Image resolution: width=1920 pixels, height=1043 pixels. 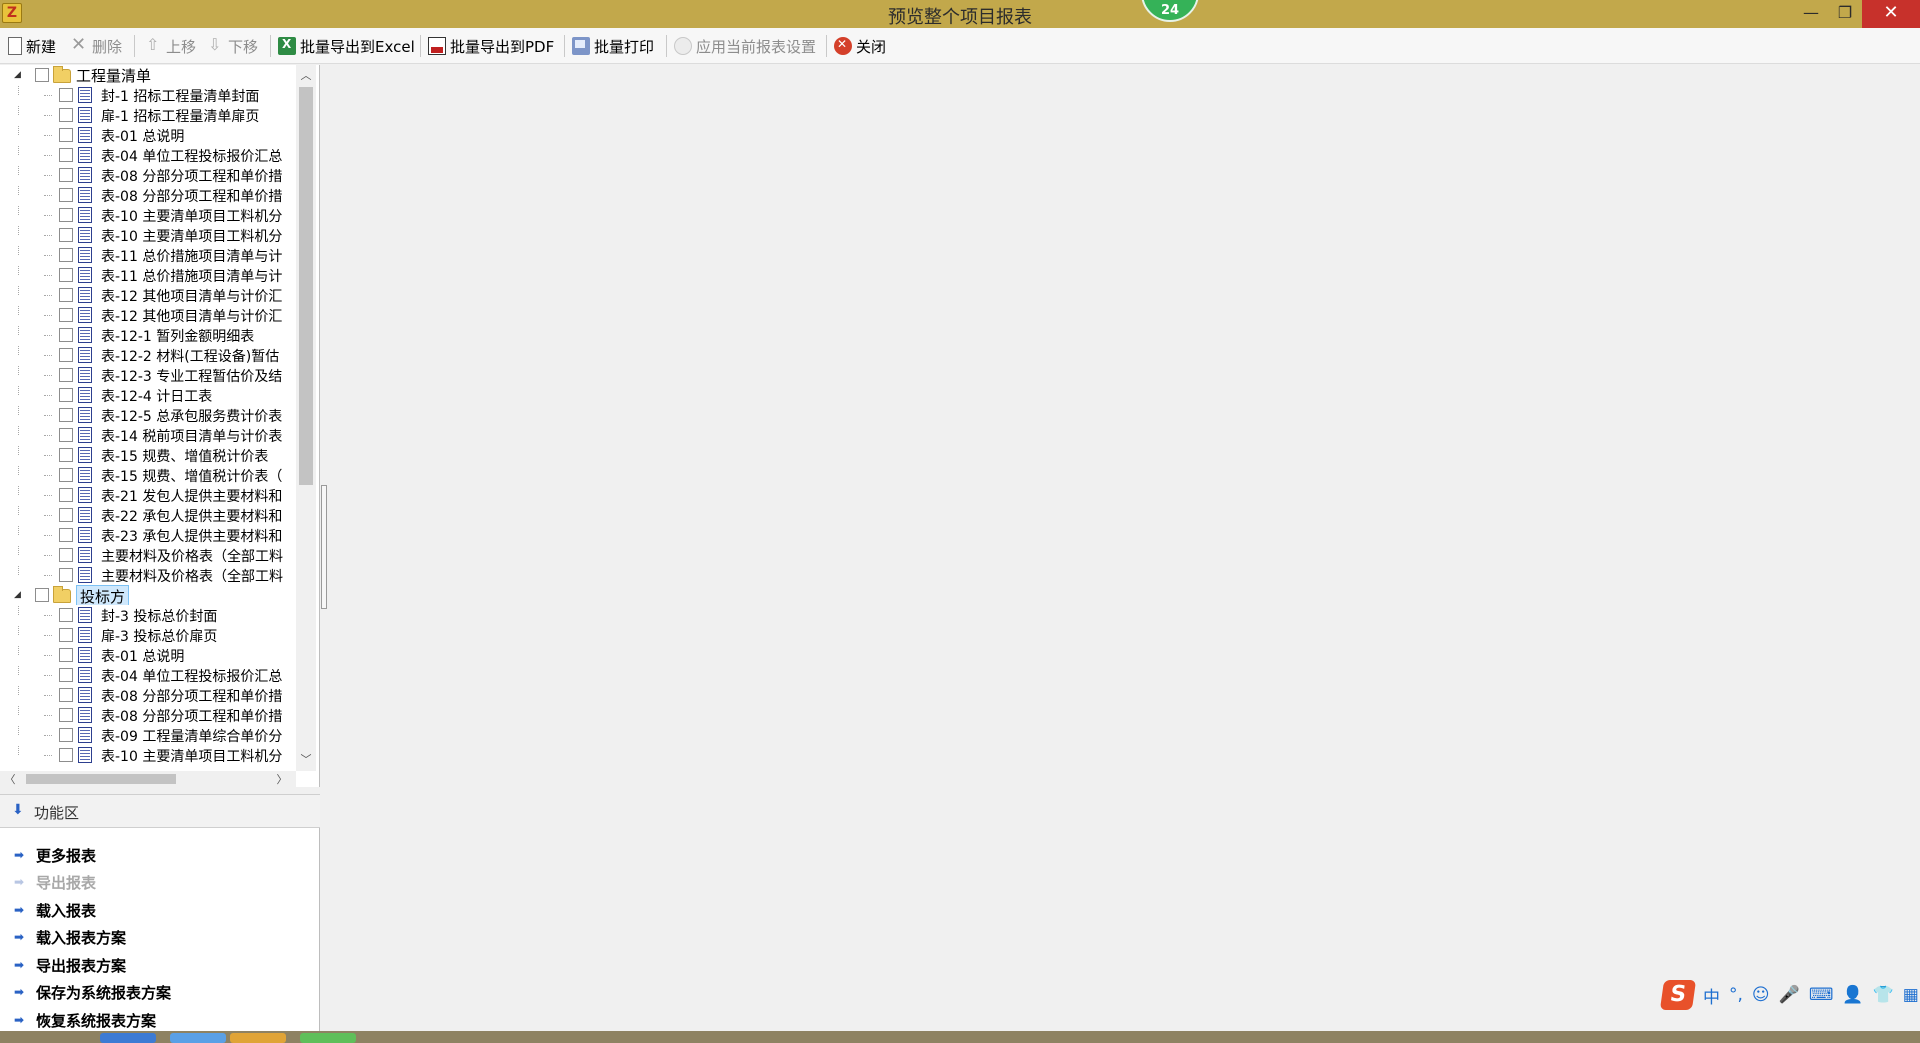 What do you see at coordinates (191, 515) in the screenshot?
I see `tree-item-label: 表-22 承包人提供主要材料和` at bounding box center [191, 515].